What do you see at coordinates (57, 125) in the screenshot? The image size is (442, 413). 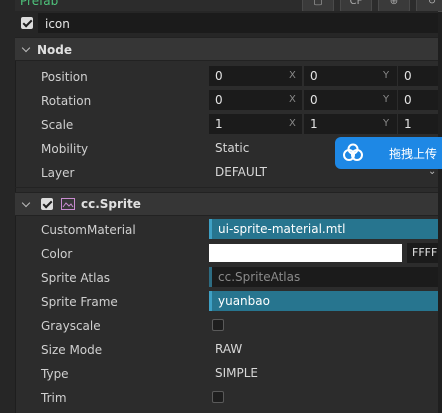 I see `scale-label: Scale` at bounding box center [57, 125].